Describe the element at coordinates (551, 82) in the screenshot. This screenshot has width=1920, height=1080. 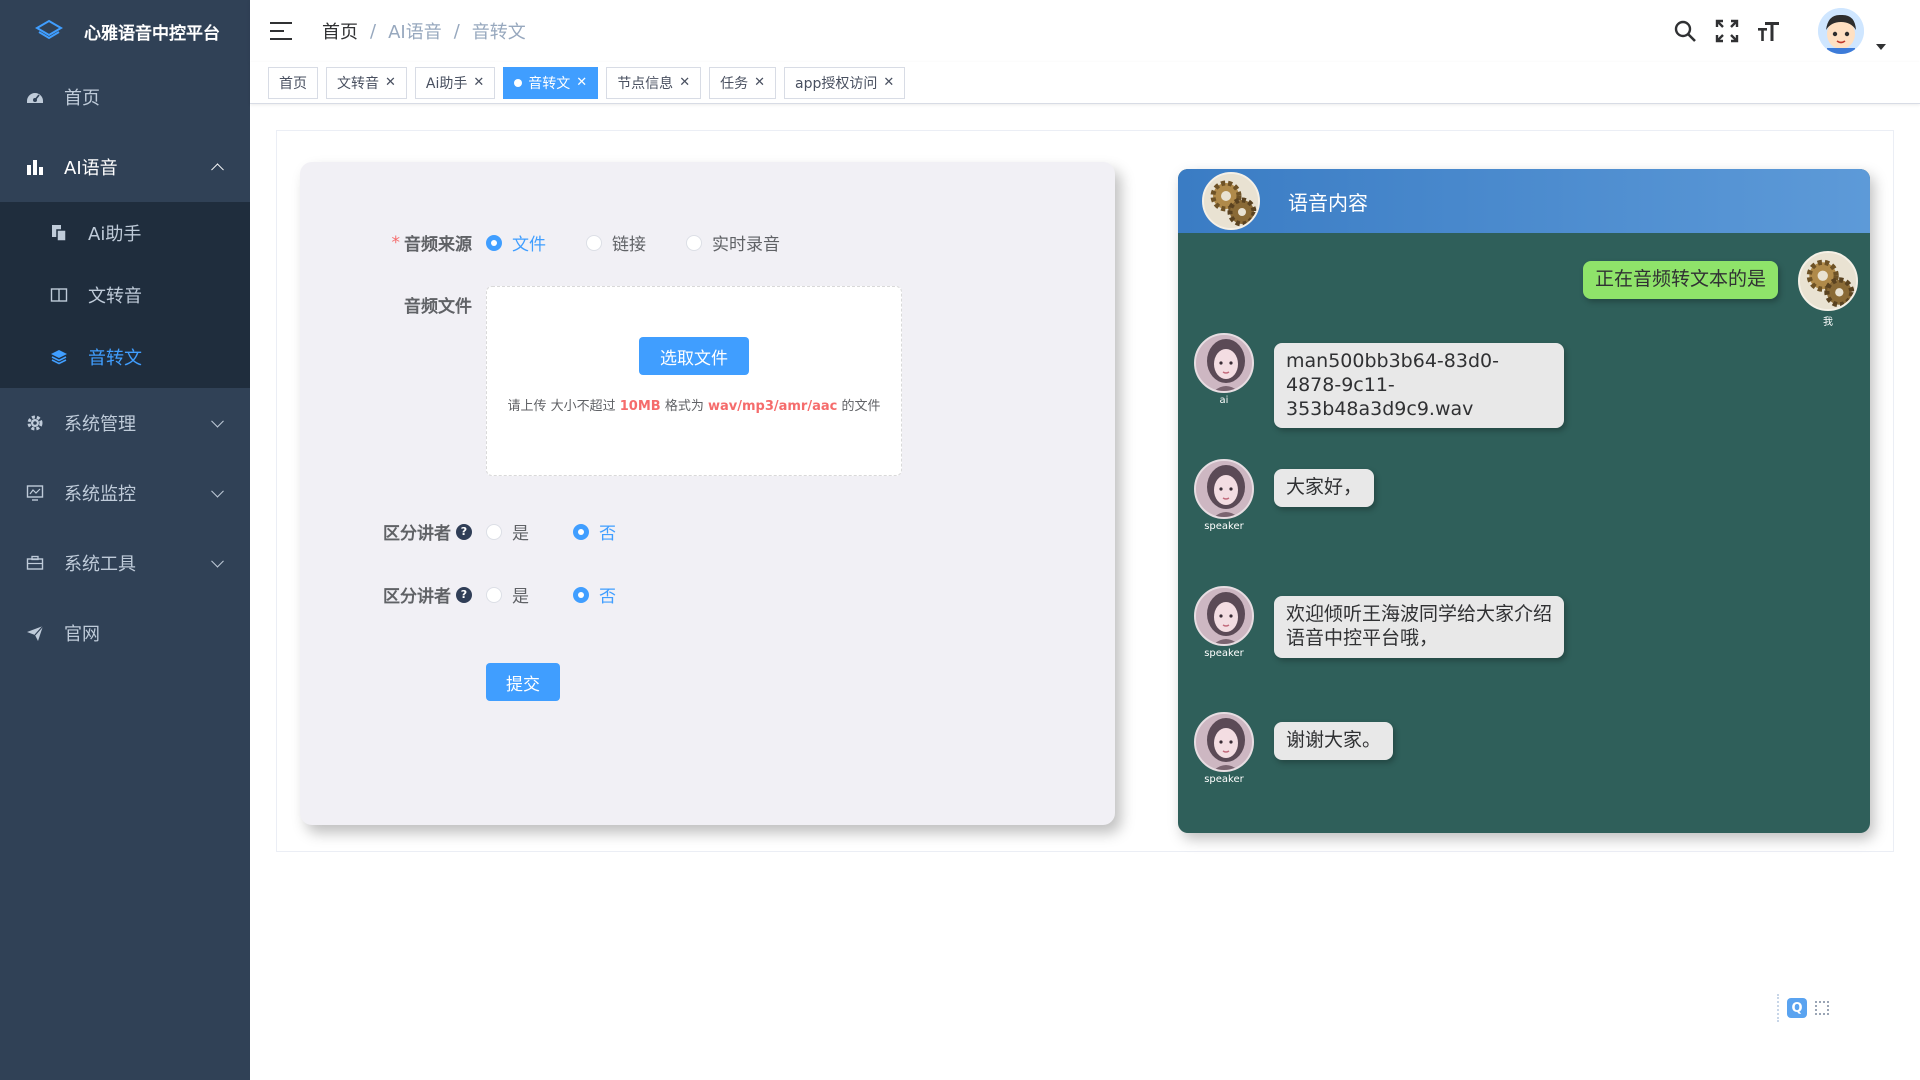
I see `tag-speech-to-text: 音转文 ✕` at that location.